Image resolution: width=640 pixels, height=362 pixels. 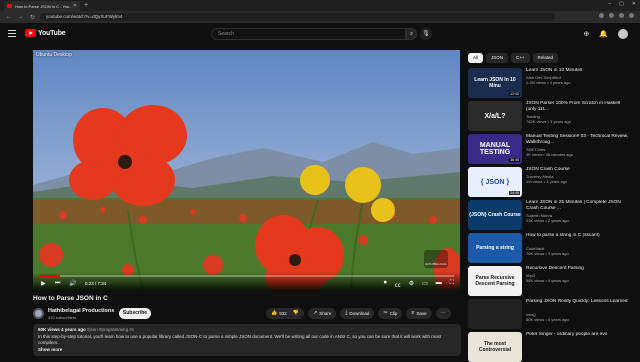 I want to click on microphone-icon: 🎙, so click(x=426, y=34).